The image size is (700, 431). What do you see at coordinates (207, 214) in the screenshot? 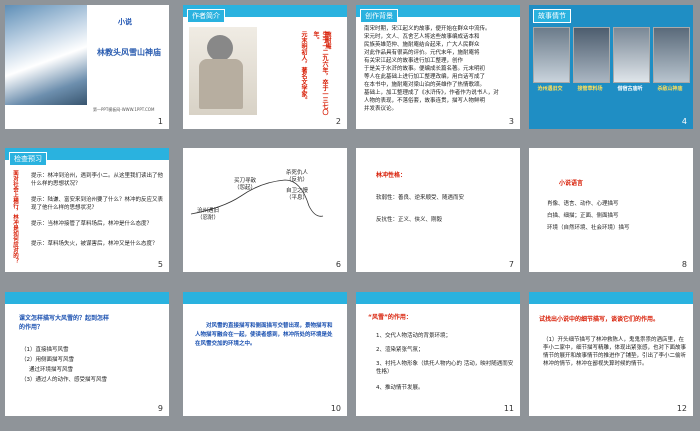
I see `node-a: 沧州遇旧 （忍耐）` at bounding box center [207, 214].